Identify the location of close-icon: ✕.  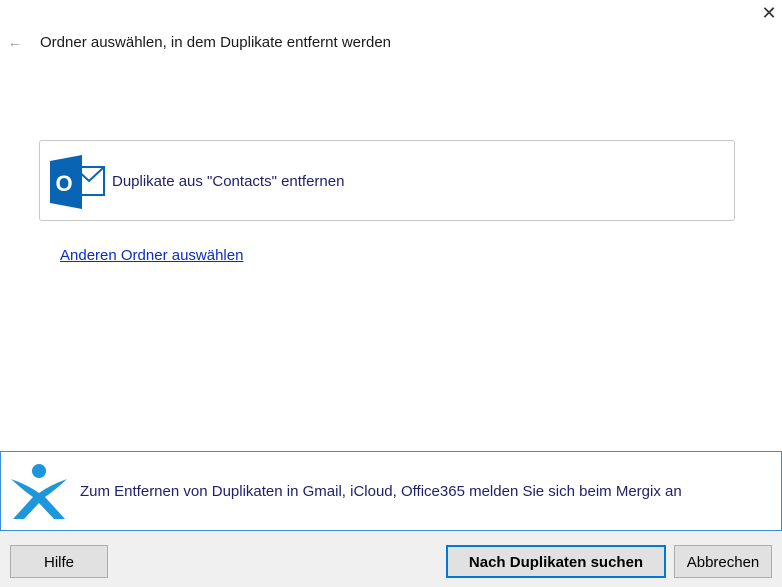
(769, 13).